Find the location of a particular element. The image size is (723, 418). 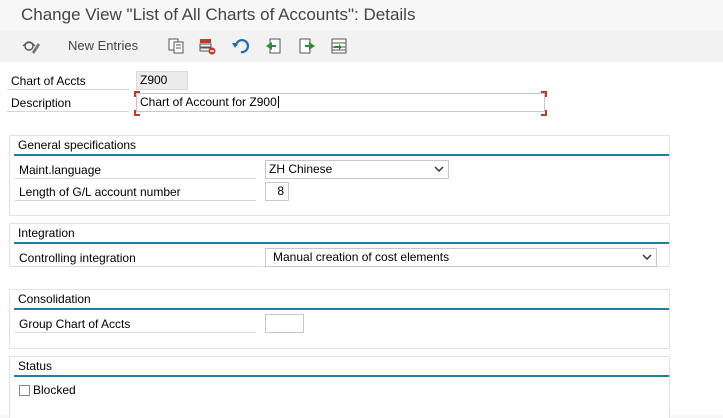

previous-entry-icon is located at coordinates (274, 46).